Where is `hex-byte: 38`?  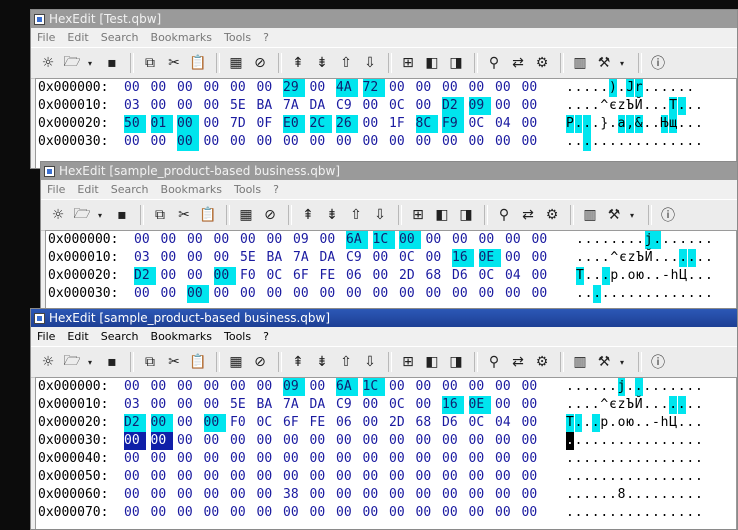 hex-byte: 38 is located at coordinates (294, 495).